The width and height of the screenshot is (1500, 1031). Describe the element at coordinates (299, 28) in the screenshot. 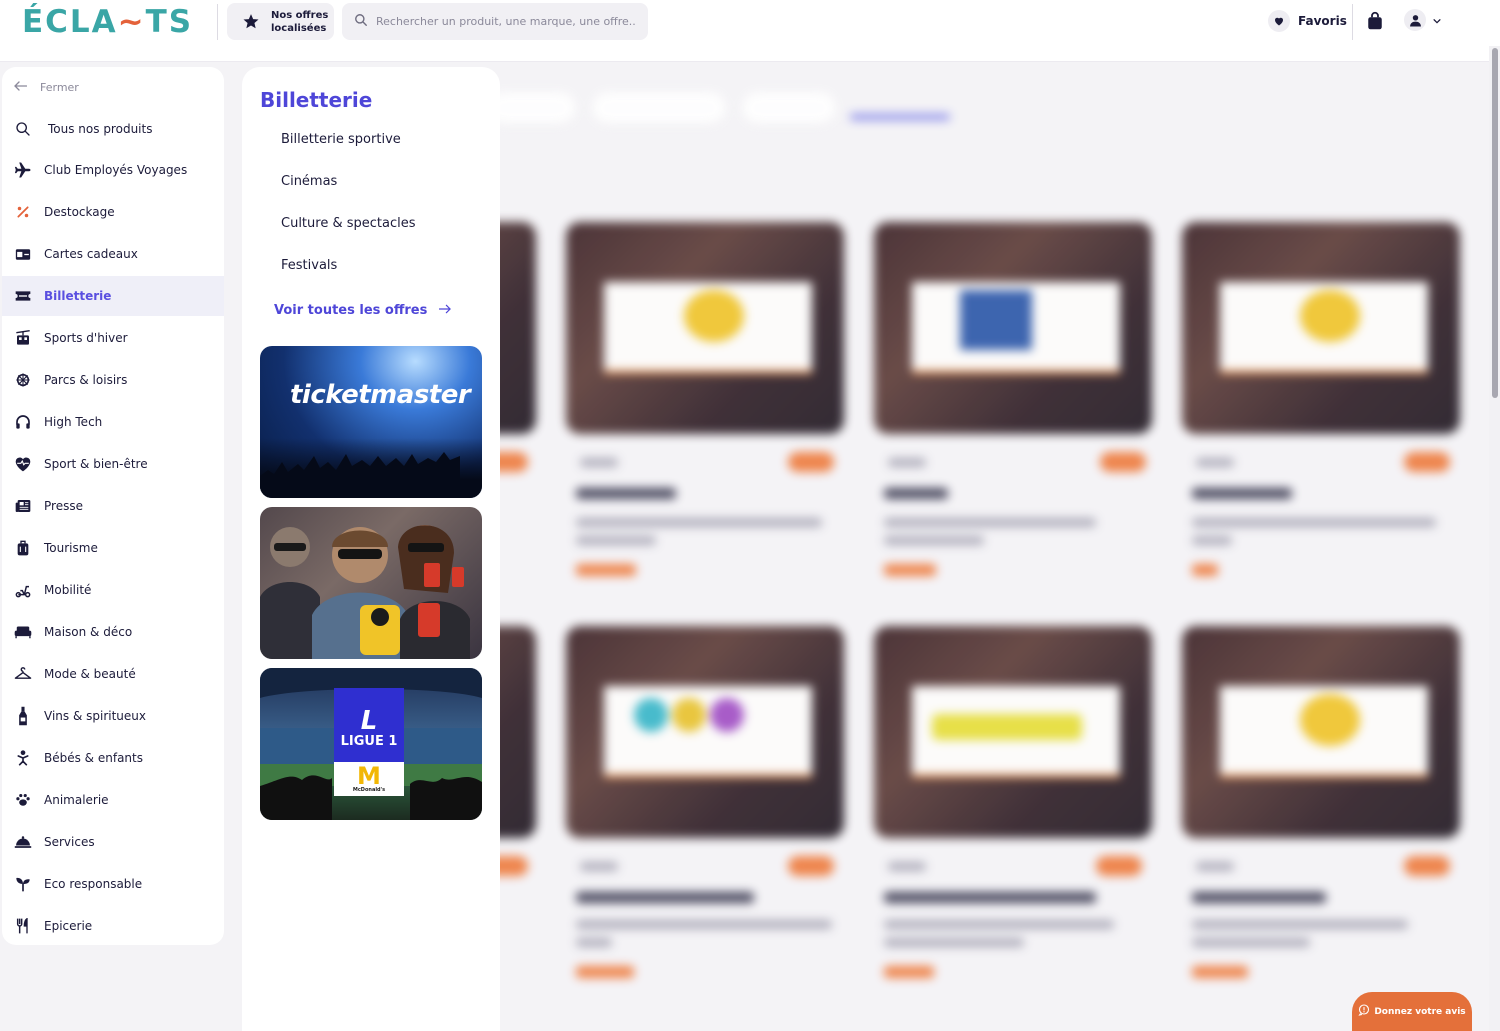

I see `offers-label-line2: localisées` at that location.